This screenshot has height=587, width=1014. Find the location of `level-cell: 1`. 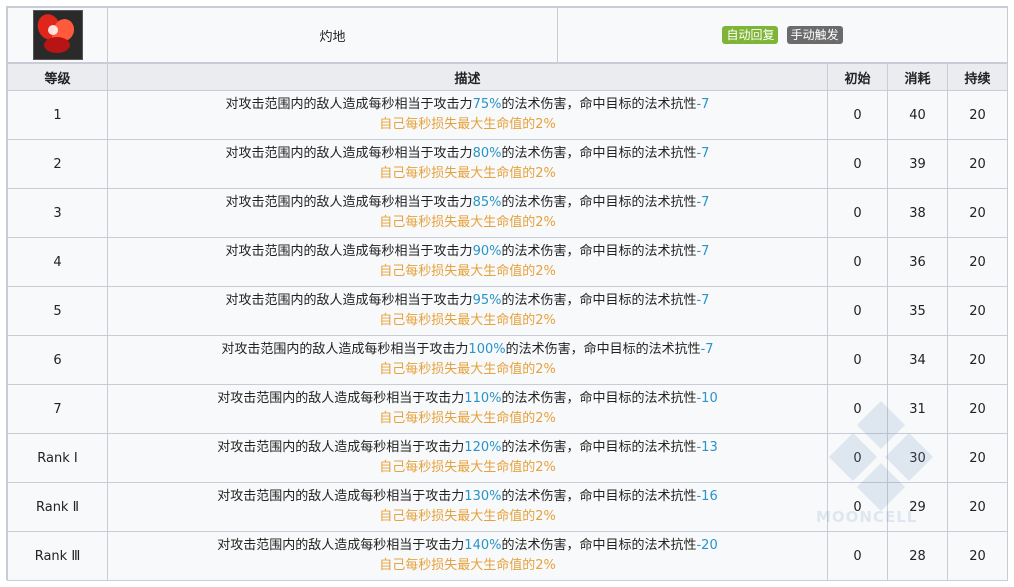

level-cell: 1 is located at coordinates (57, 115).